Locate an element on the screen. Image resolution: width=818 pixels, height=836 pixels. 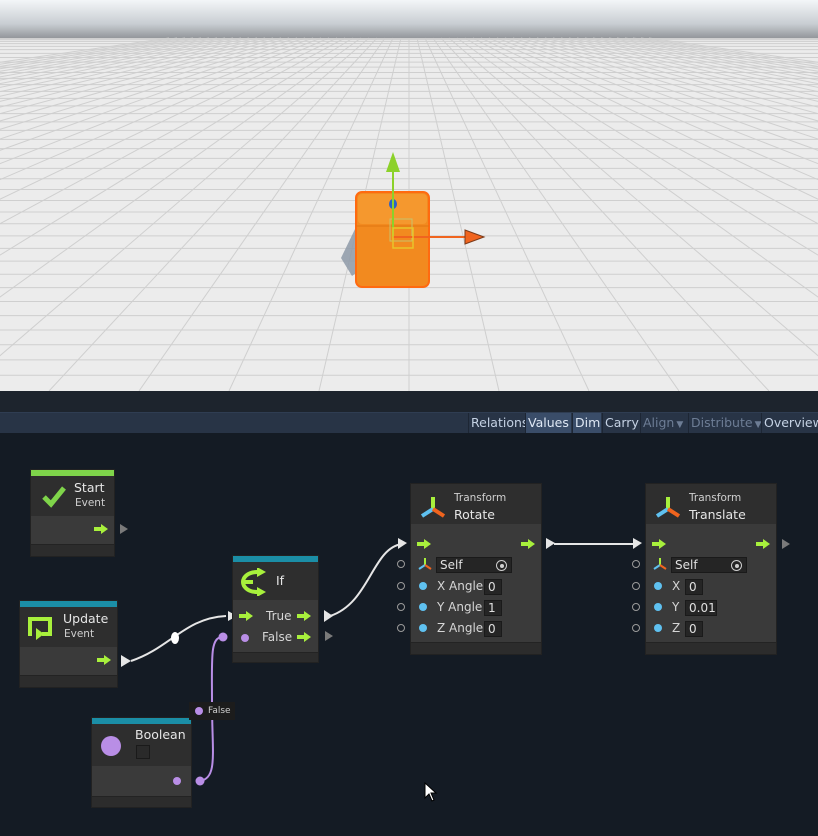
node-header: Boolean is located at coordinates (141, 745).